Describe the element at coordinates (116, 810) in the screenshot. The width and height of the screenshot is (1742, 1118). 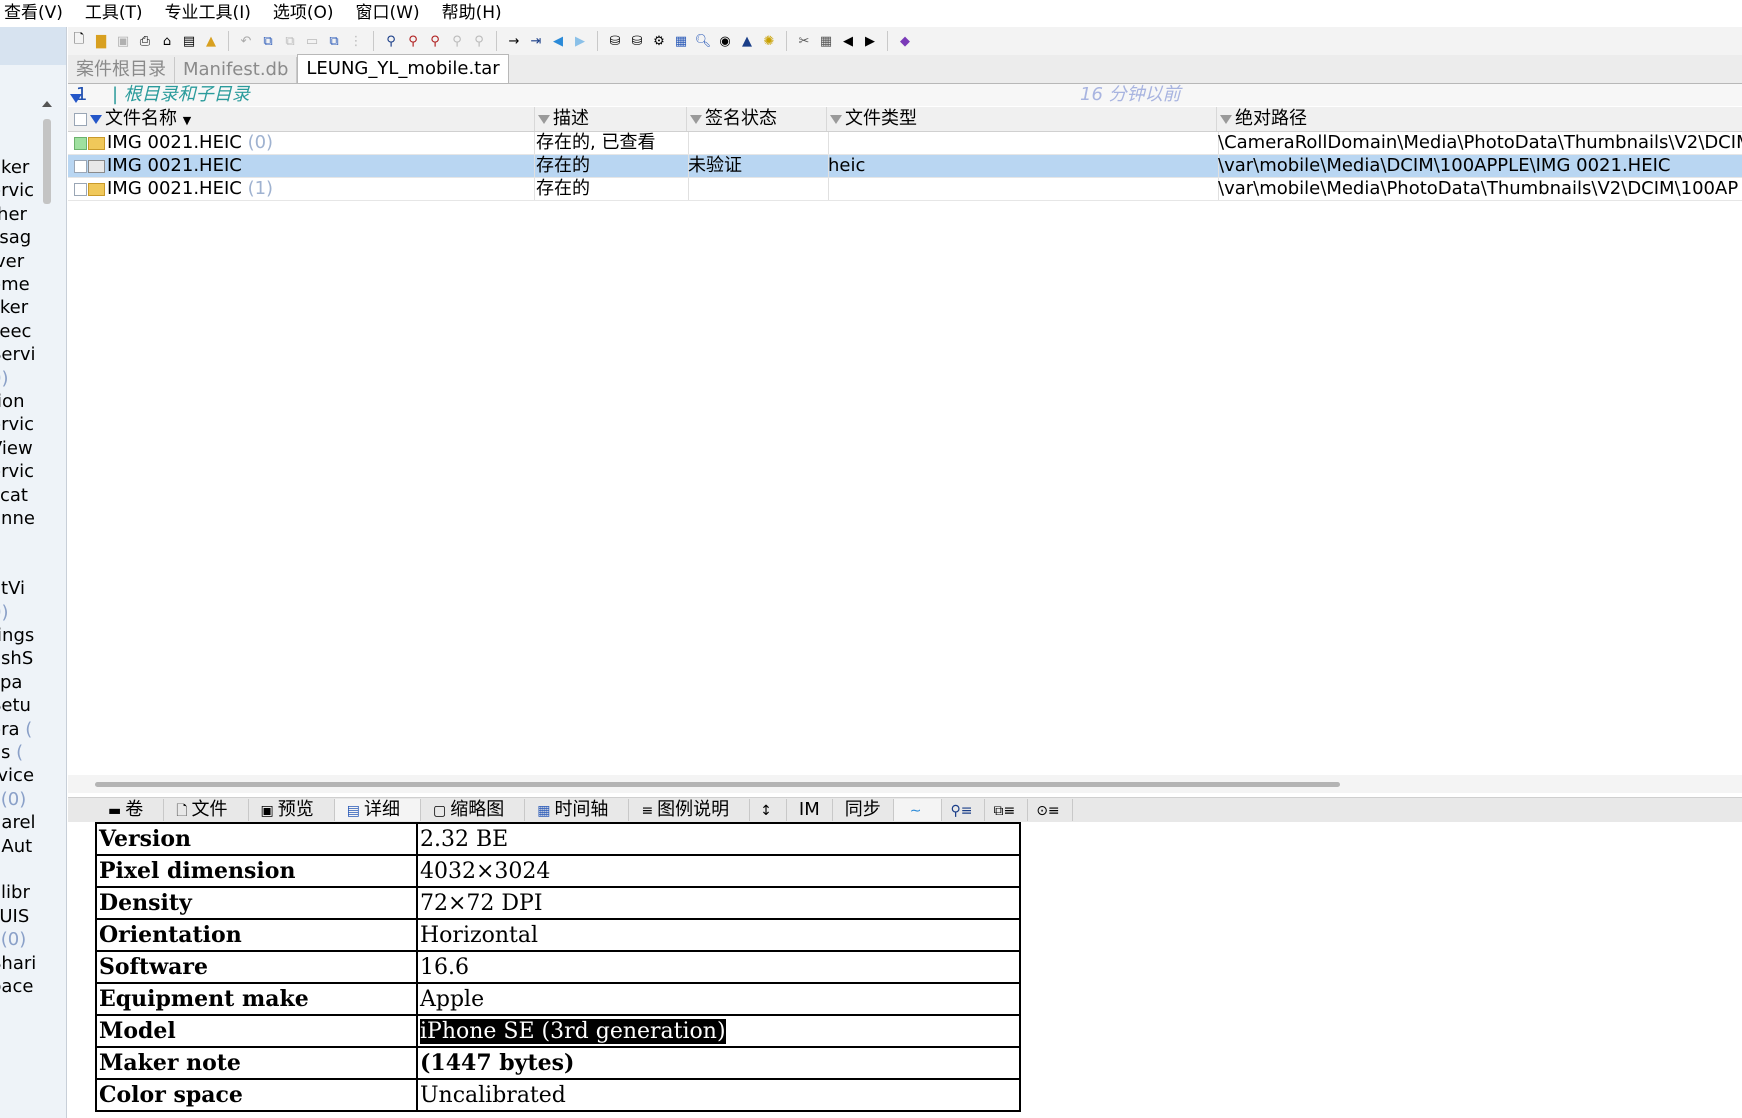
I see `tab-volume: ▬ 卷` at that location.